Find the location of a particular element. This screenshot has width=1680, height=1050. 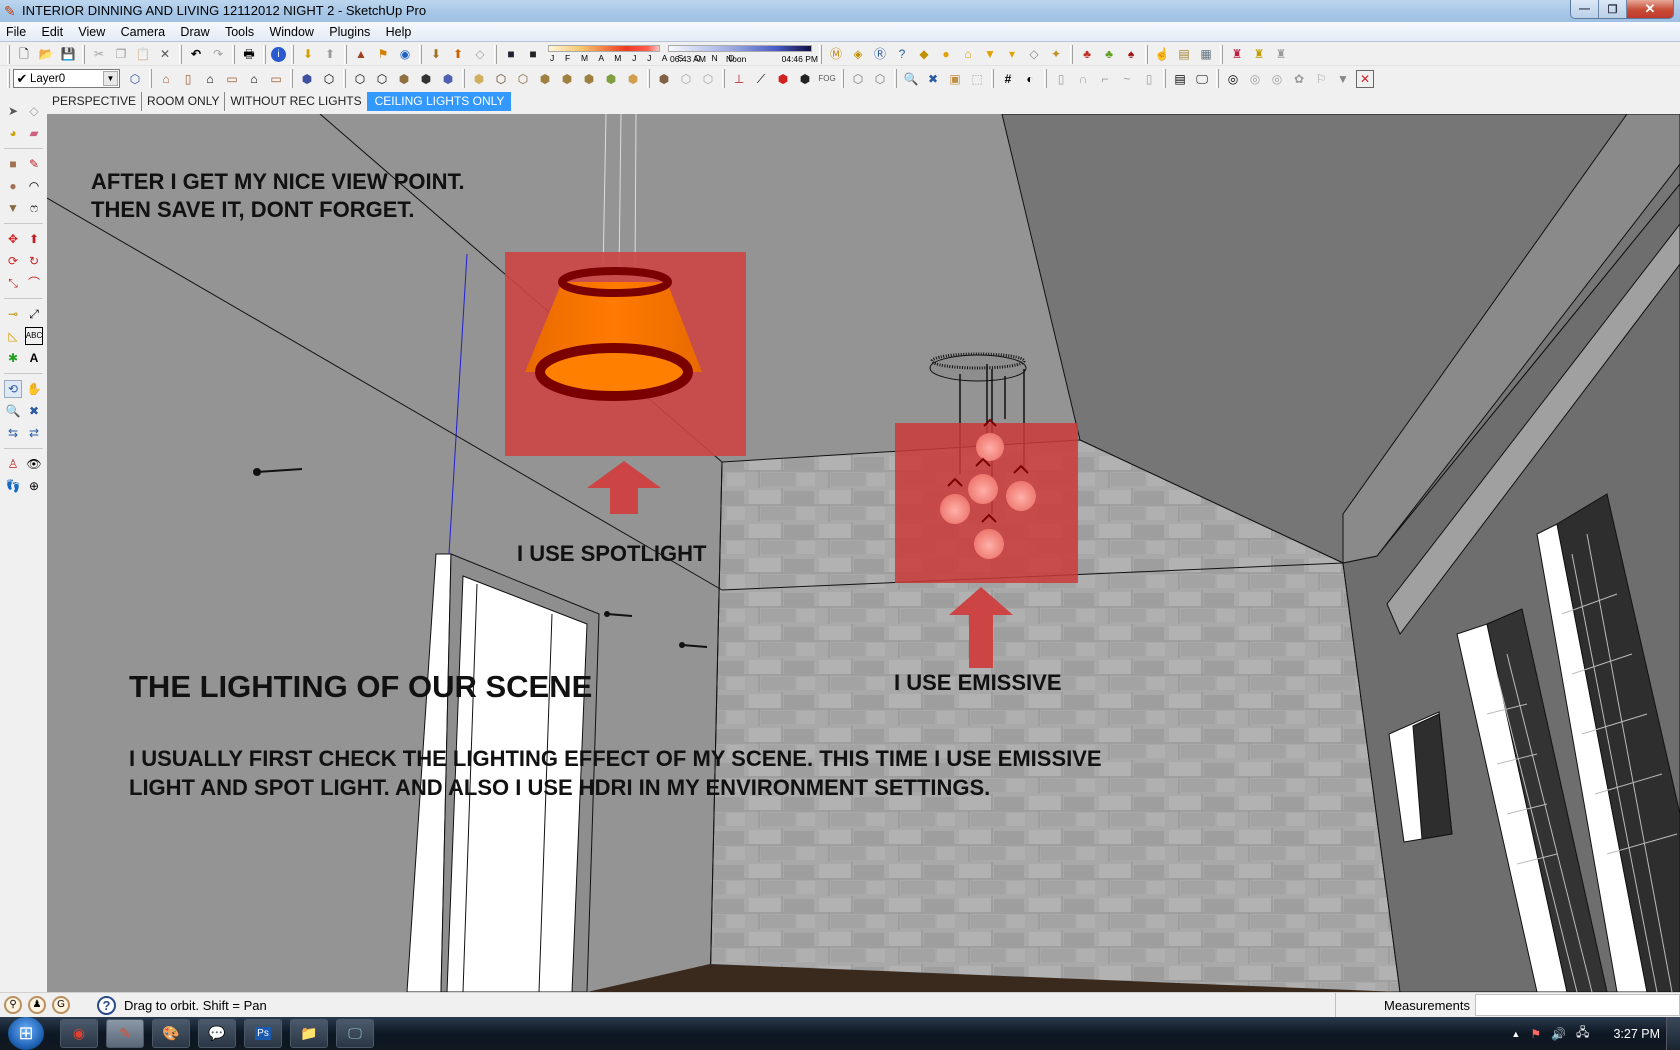

menu-camera: Camera is located at coordinates (143, 31).